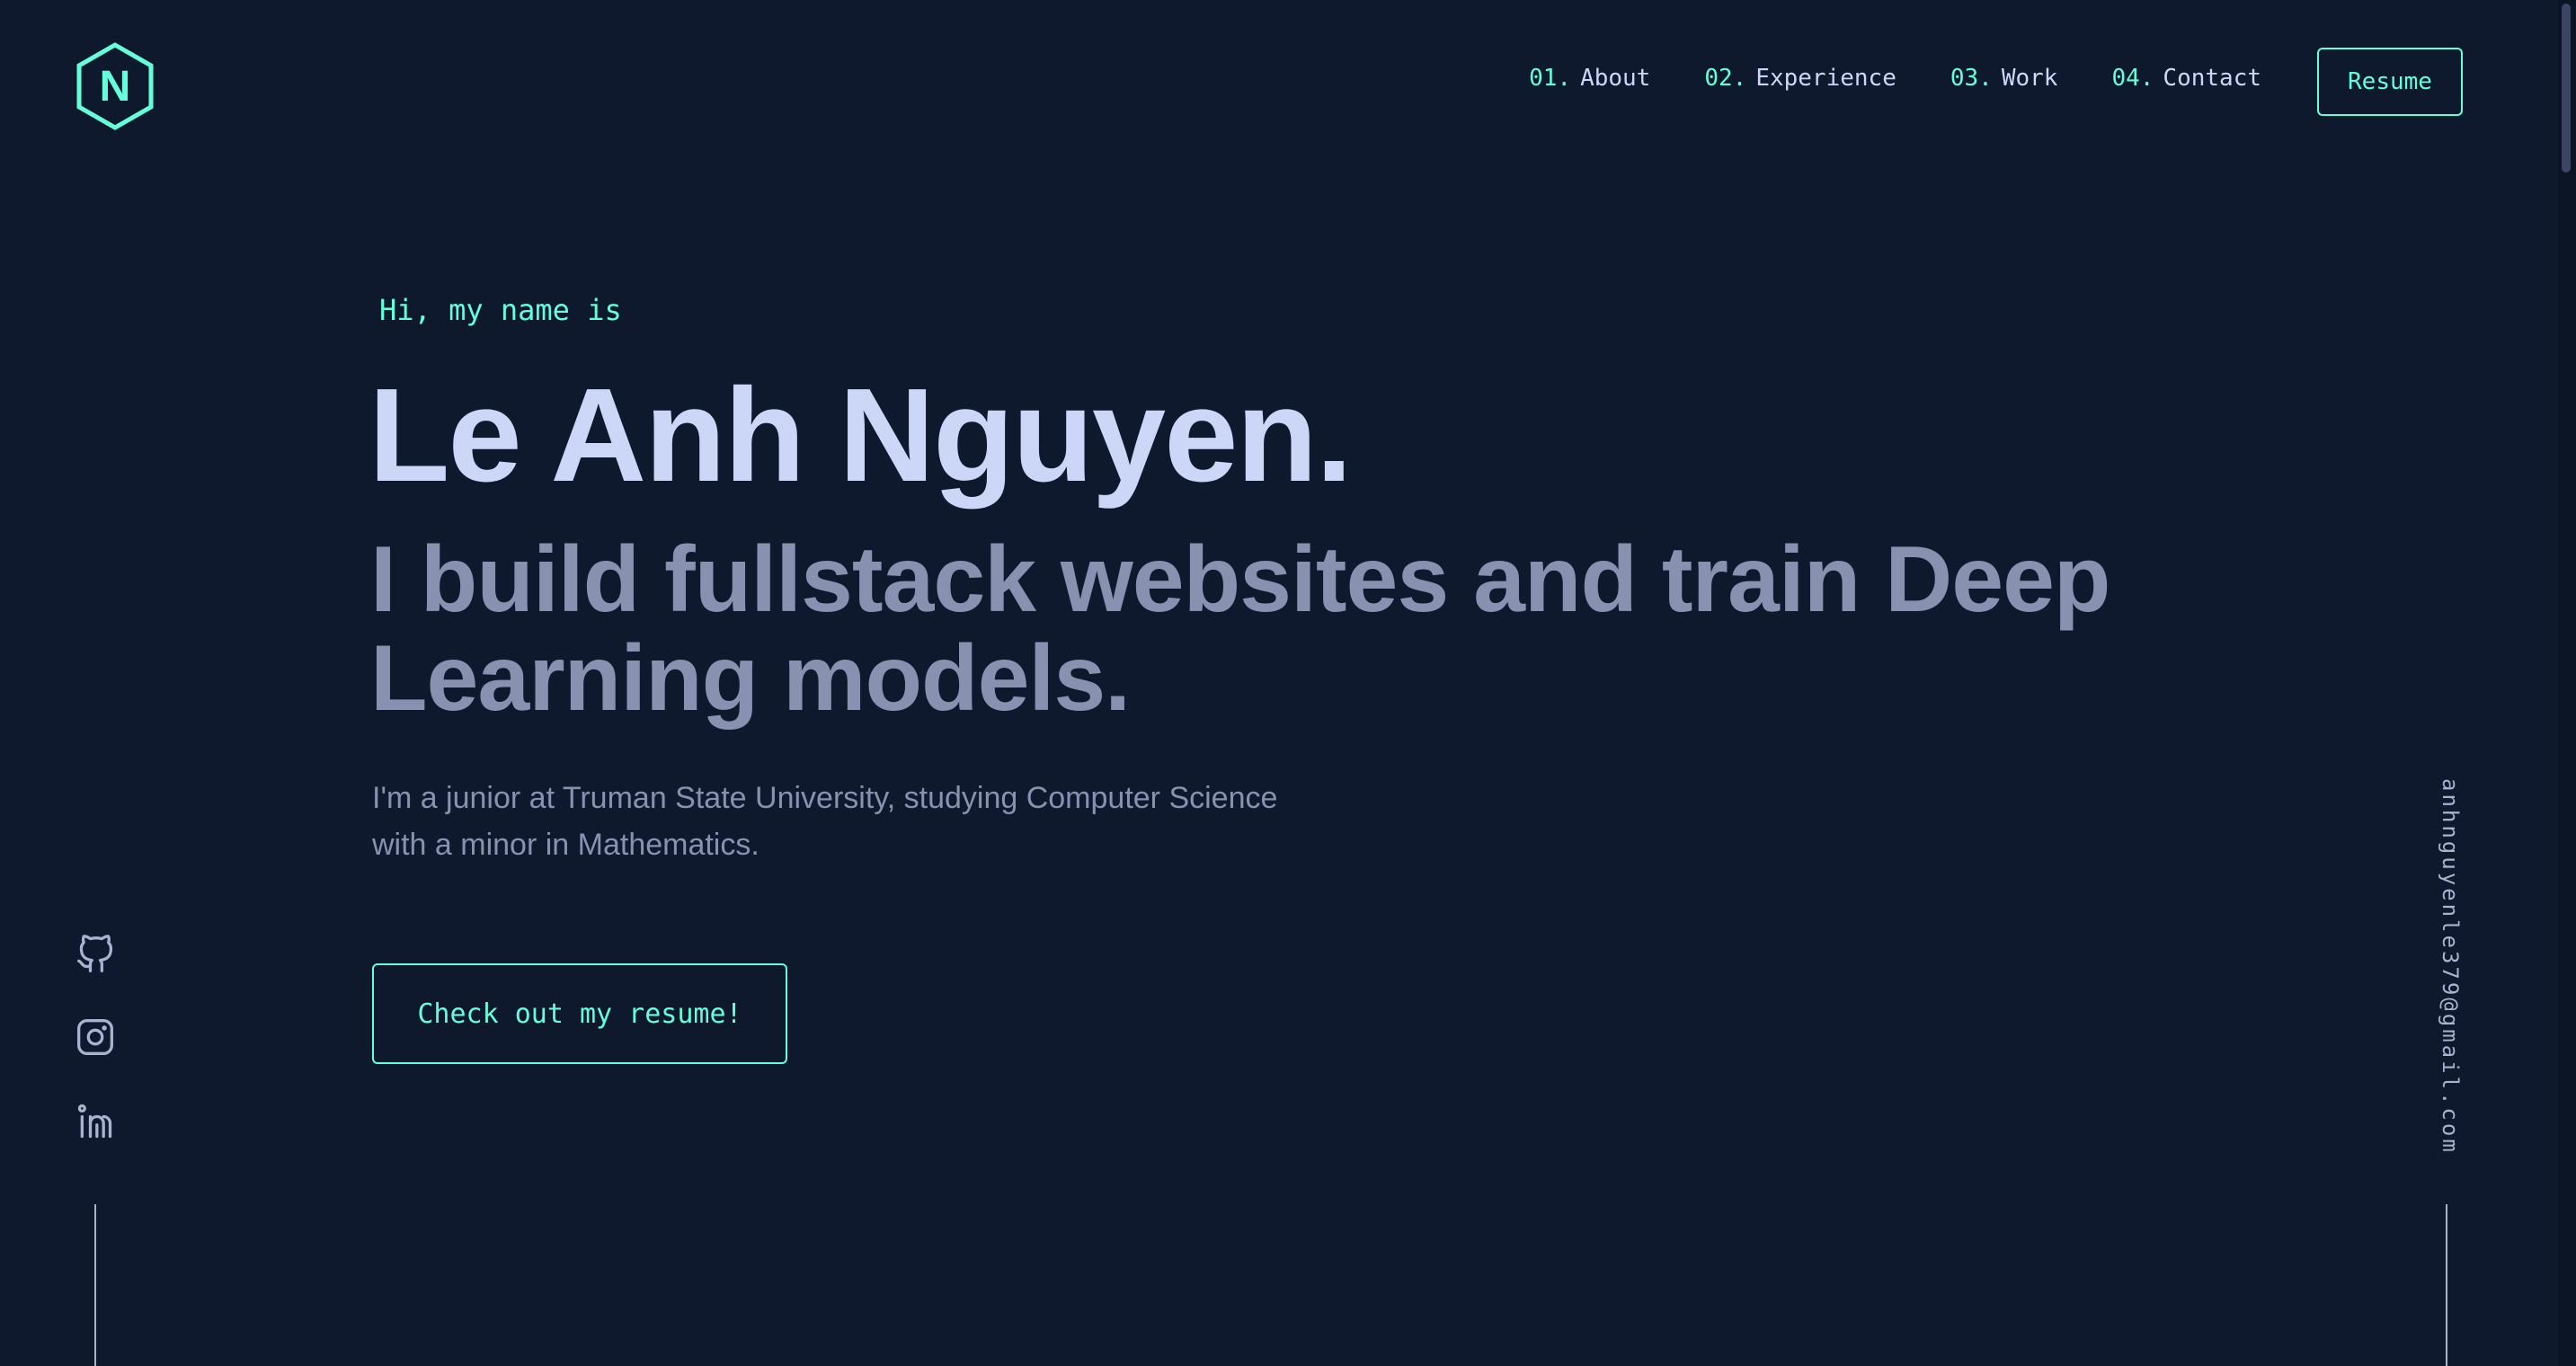 This screenshot has height=1366, width=2576. I want to click on greeting-text: Hi, my name is, so click(500, 310).